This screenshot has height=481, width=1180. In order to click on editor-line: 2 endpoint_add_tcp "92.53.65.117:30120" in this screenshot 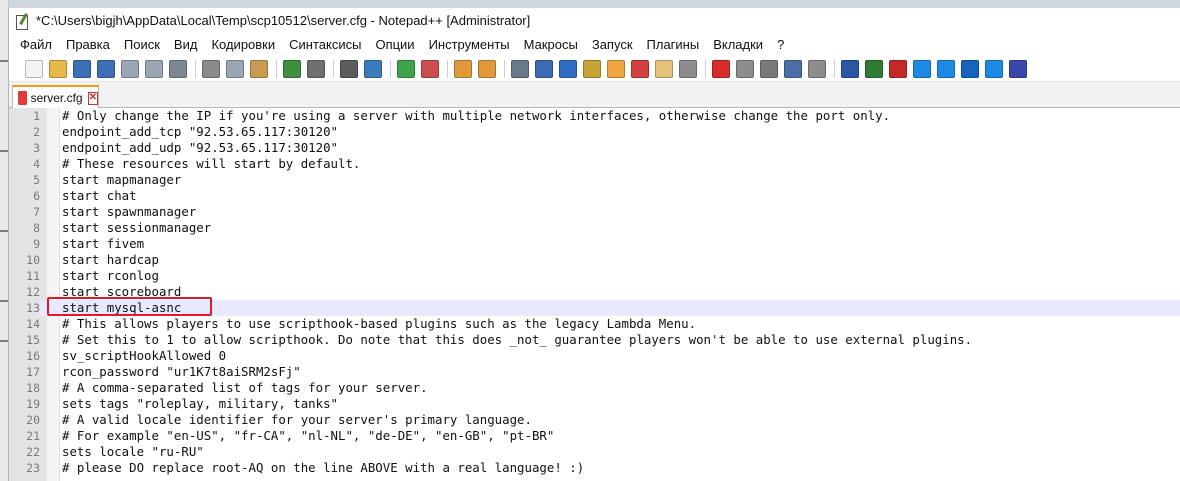, I will do `click(594, 132)`.